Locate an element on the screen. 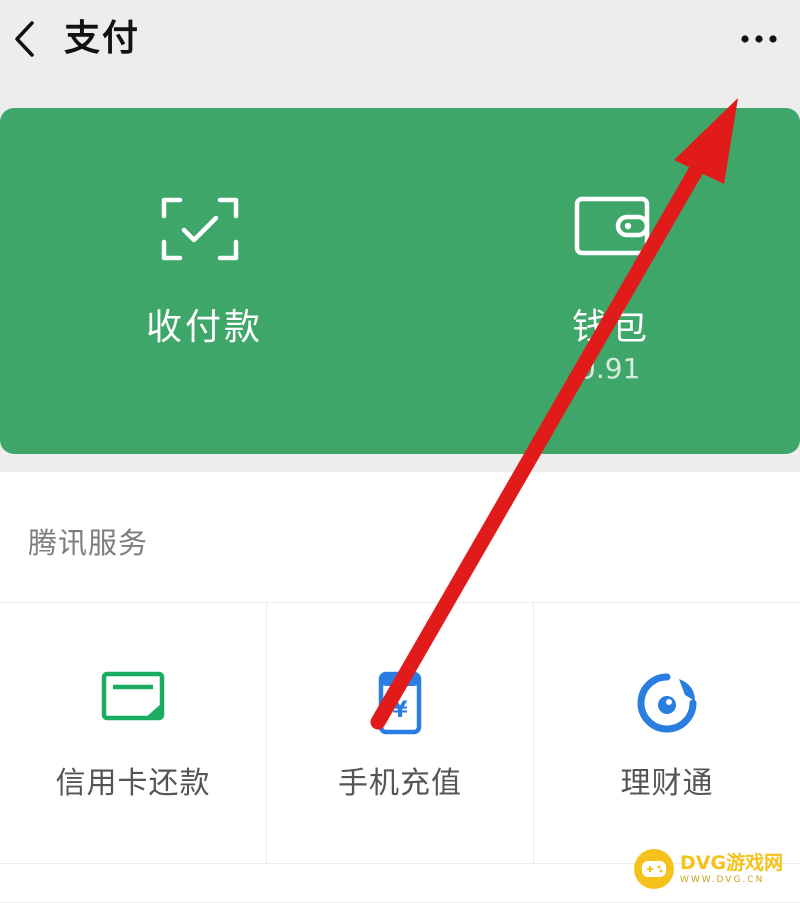 The image size is (800, 903). back-button is located at coordinates (24, 39).